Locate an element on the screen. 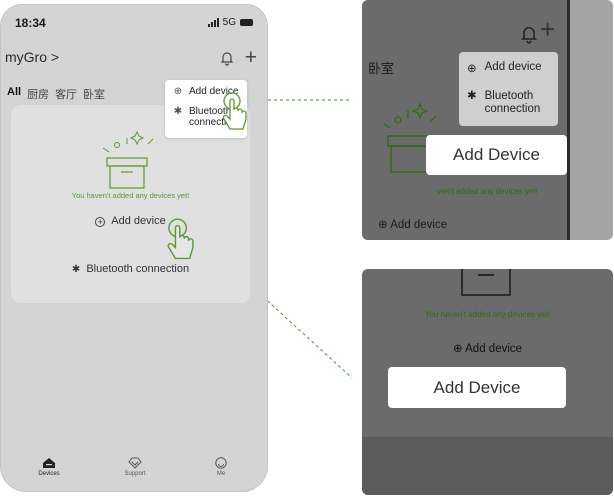 The image size is (614, 497). app-header: myGro > + is located at coordinates (131, 58).